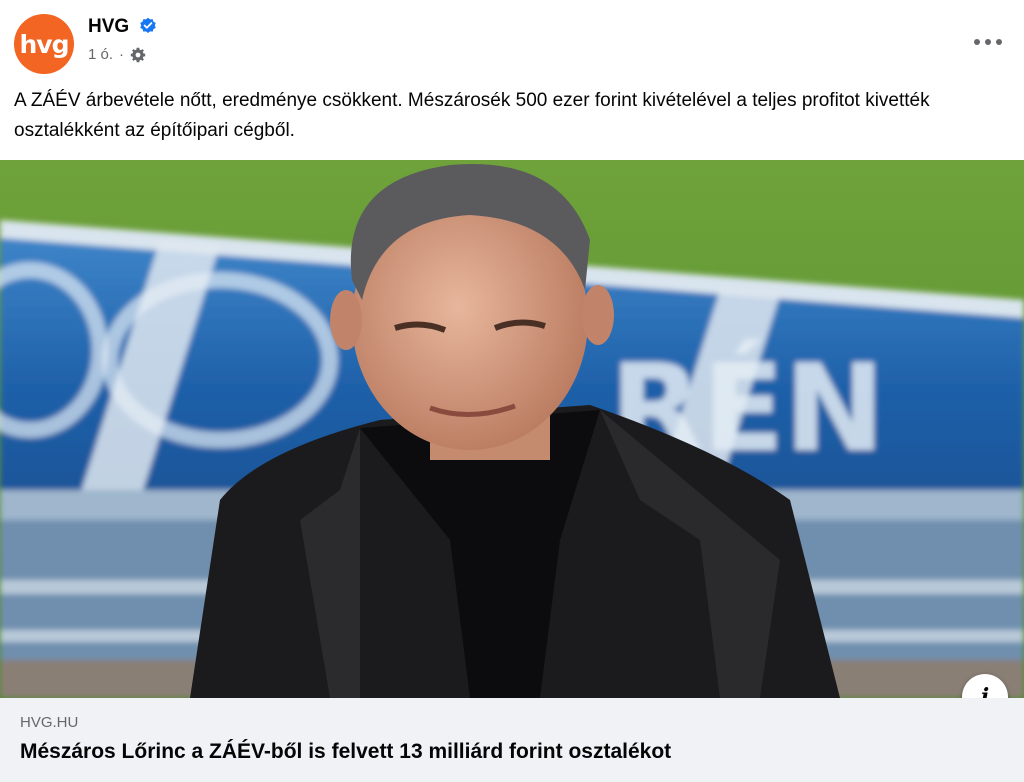 The width and height of the screenshot is (1024, 782). Describe the element at coordinates (108, 27) in the screenshot. I see `page-name-link: HVG` at that location.